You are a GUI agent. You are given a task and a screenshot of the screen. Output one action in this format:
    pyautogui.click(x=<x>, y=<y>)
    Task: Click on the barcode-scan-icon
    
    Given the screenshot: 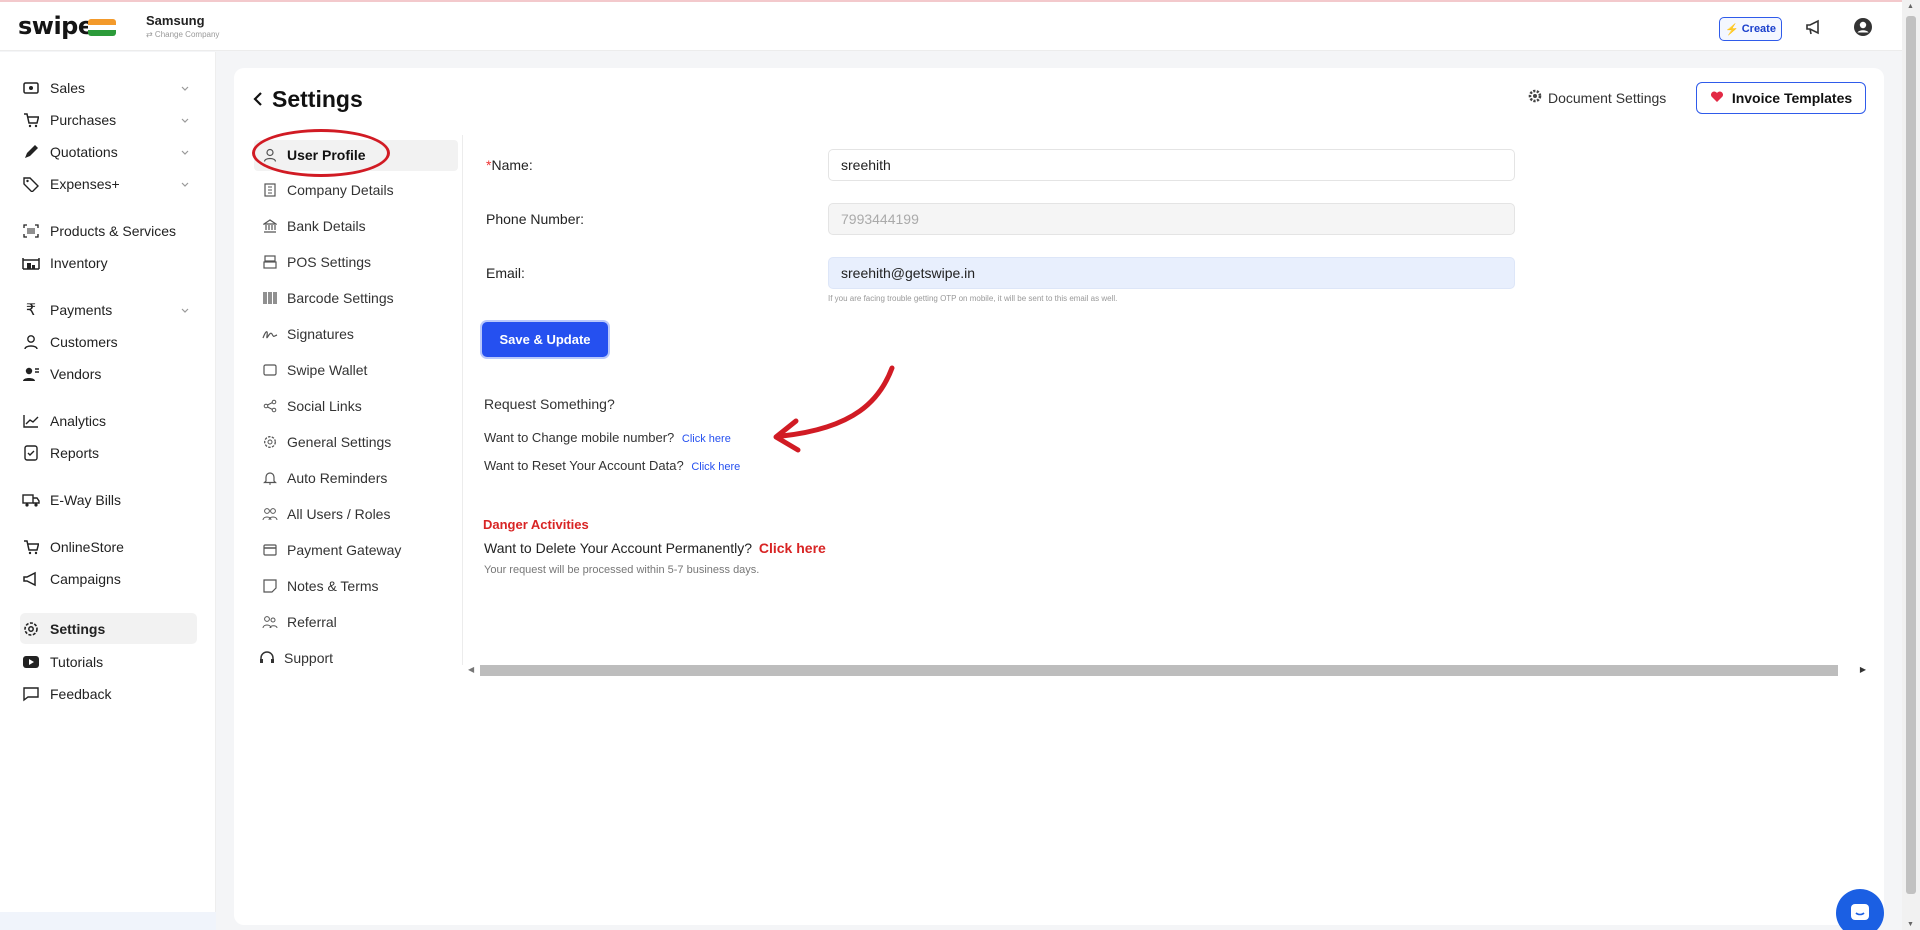 What is the action you would take?
    pyautogui.click(x=31, y=231)
    